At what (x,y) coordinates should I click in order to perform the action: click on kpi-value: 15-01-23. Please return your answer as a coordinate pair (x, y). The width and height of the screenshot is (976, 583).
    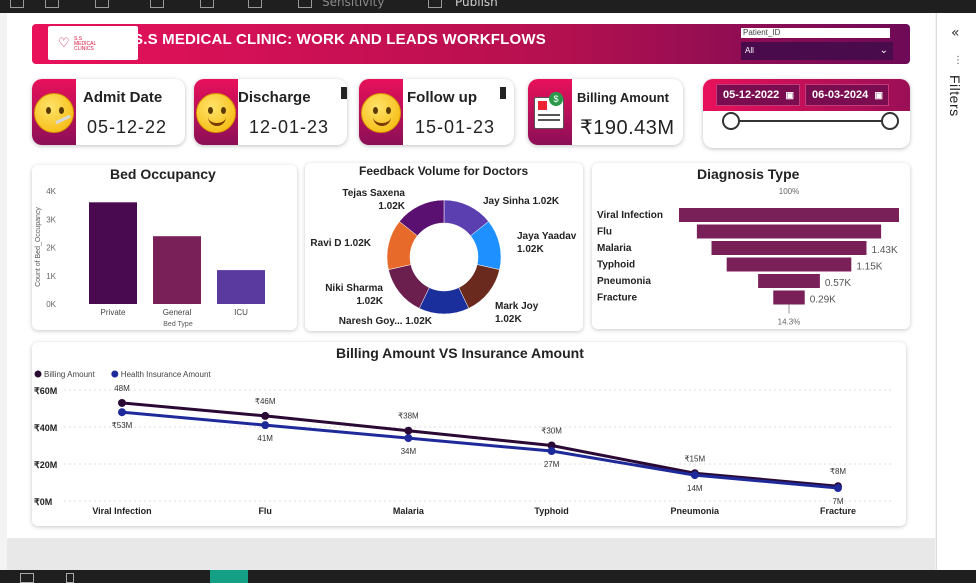
    Looking at the image, I should click on (455, 127).